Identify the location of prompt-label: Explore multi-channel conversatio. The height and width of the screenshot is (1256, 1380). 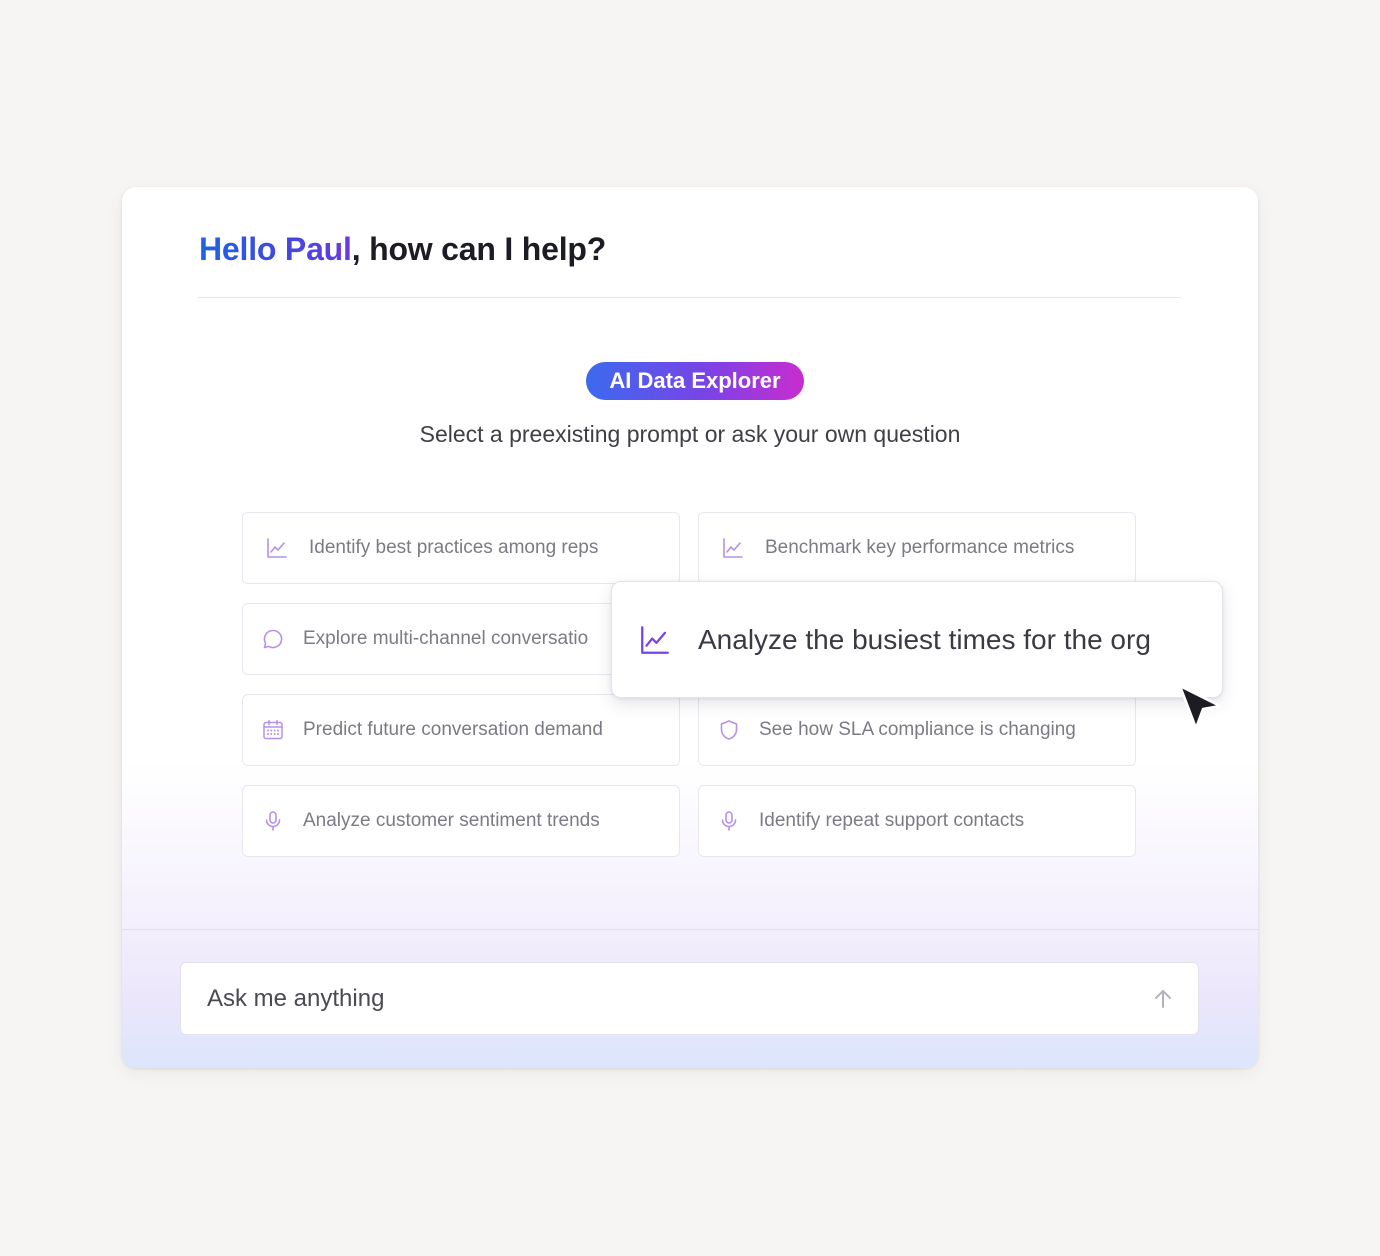
(446, 638).